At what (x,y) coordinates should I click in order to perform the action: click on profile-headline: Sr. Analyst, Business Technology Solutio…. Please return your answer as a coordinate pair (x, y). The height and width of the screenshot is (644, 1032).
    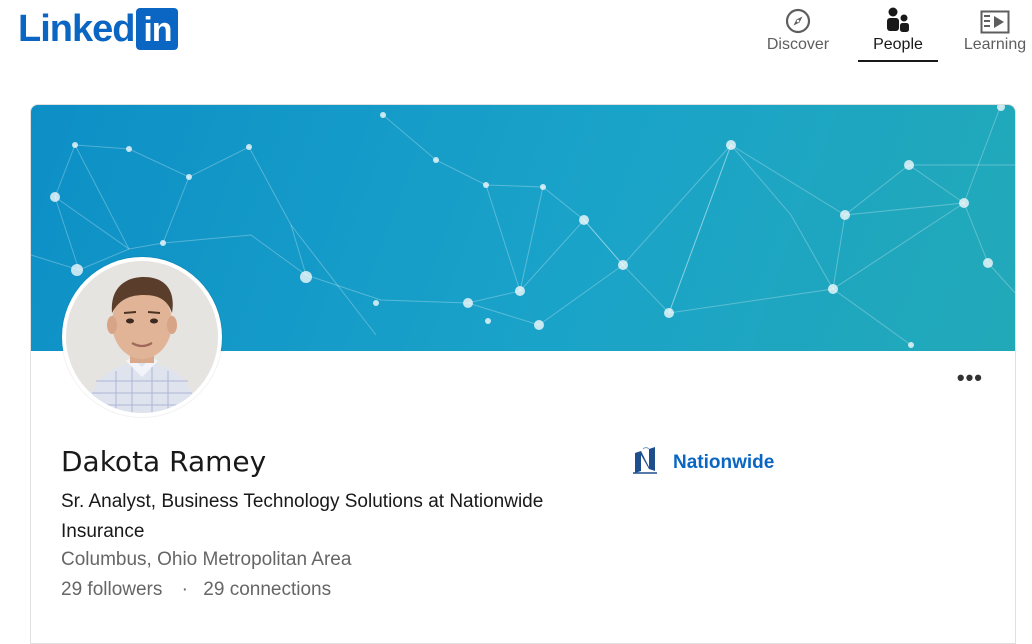
    Looking at the image, I should click on (302, 516).